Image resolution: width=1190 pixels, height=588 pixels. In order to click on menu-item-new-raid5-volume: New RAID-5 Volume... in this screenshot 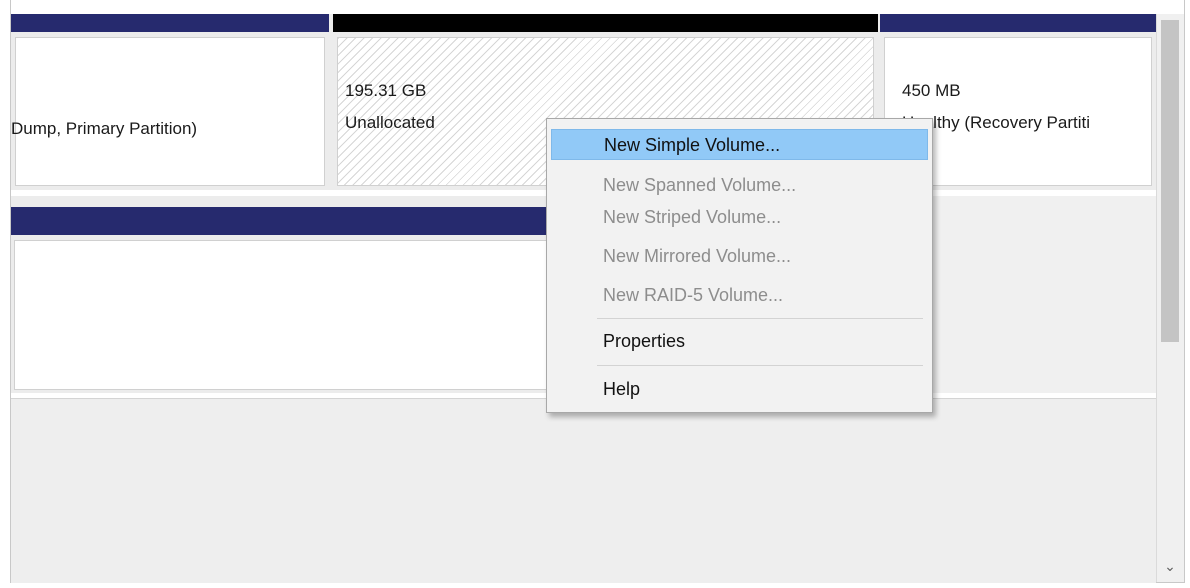, I will do `click(693, 295)`.